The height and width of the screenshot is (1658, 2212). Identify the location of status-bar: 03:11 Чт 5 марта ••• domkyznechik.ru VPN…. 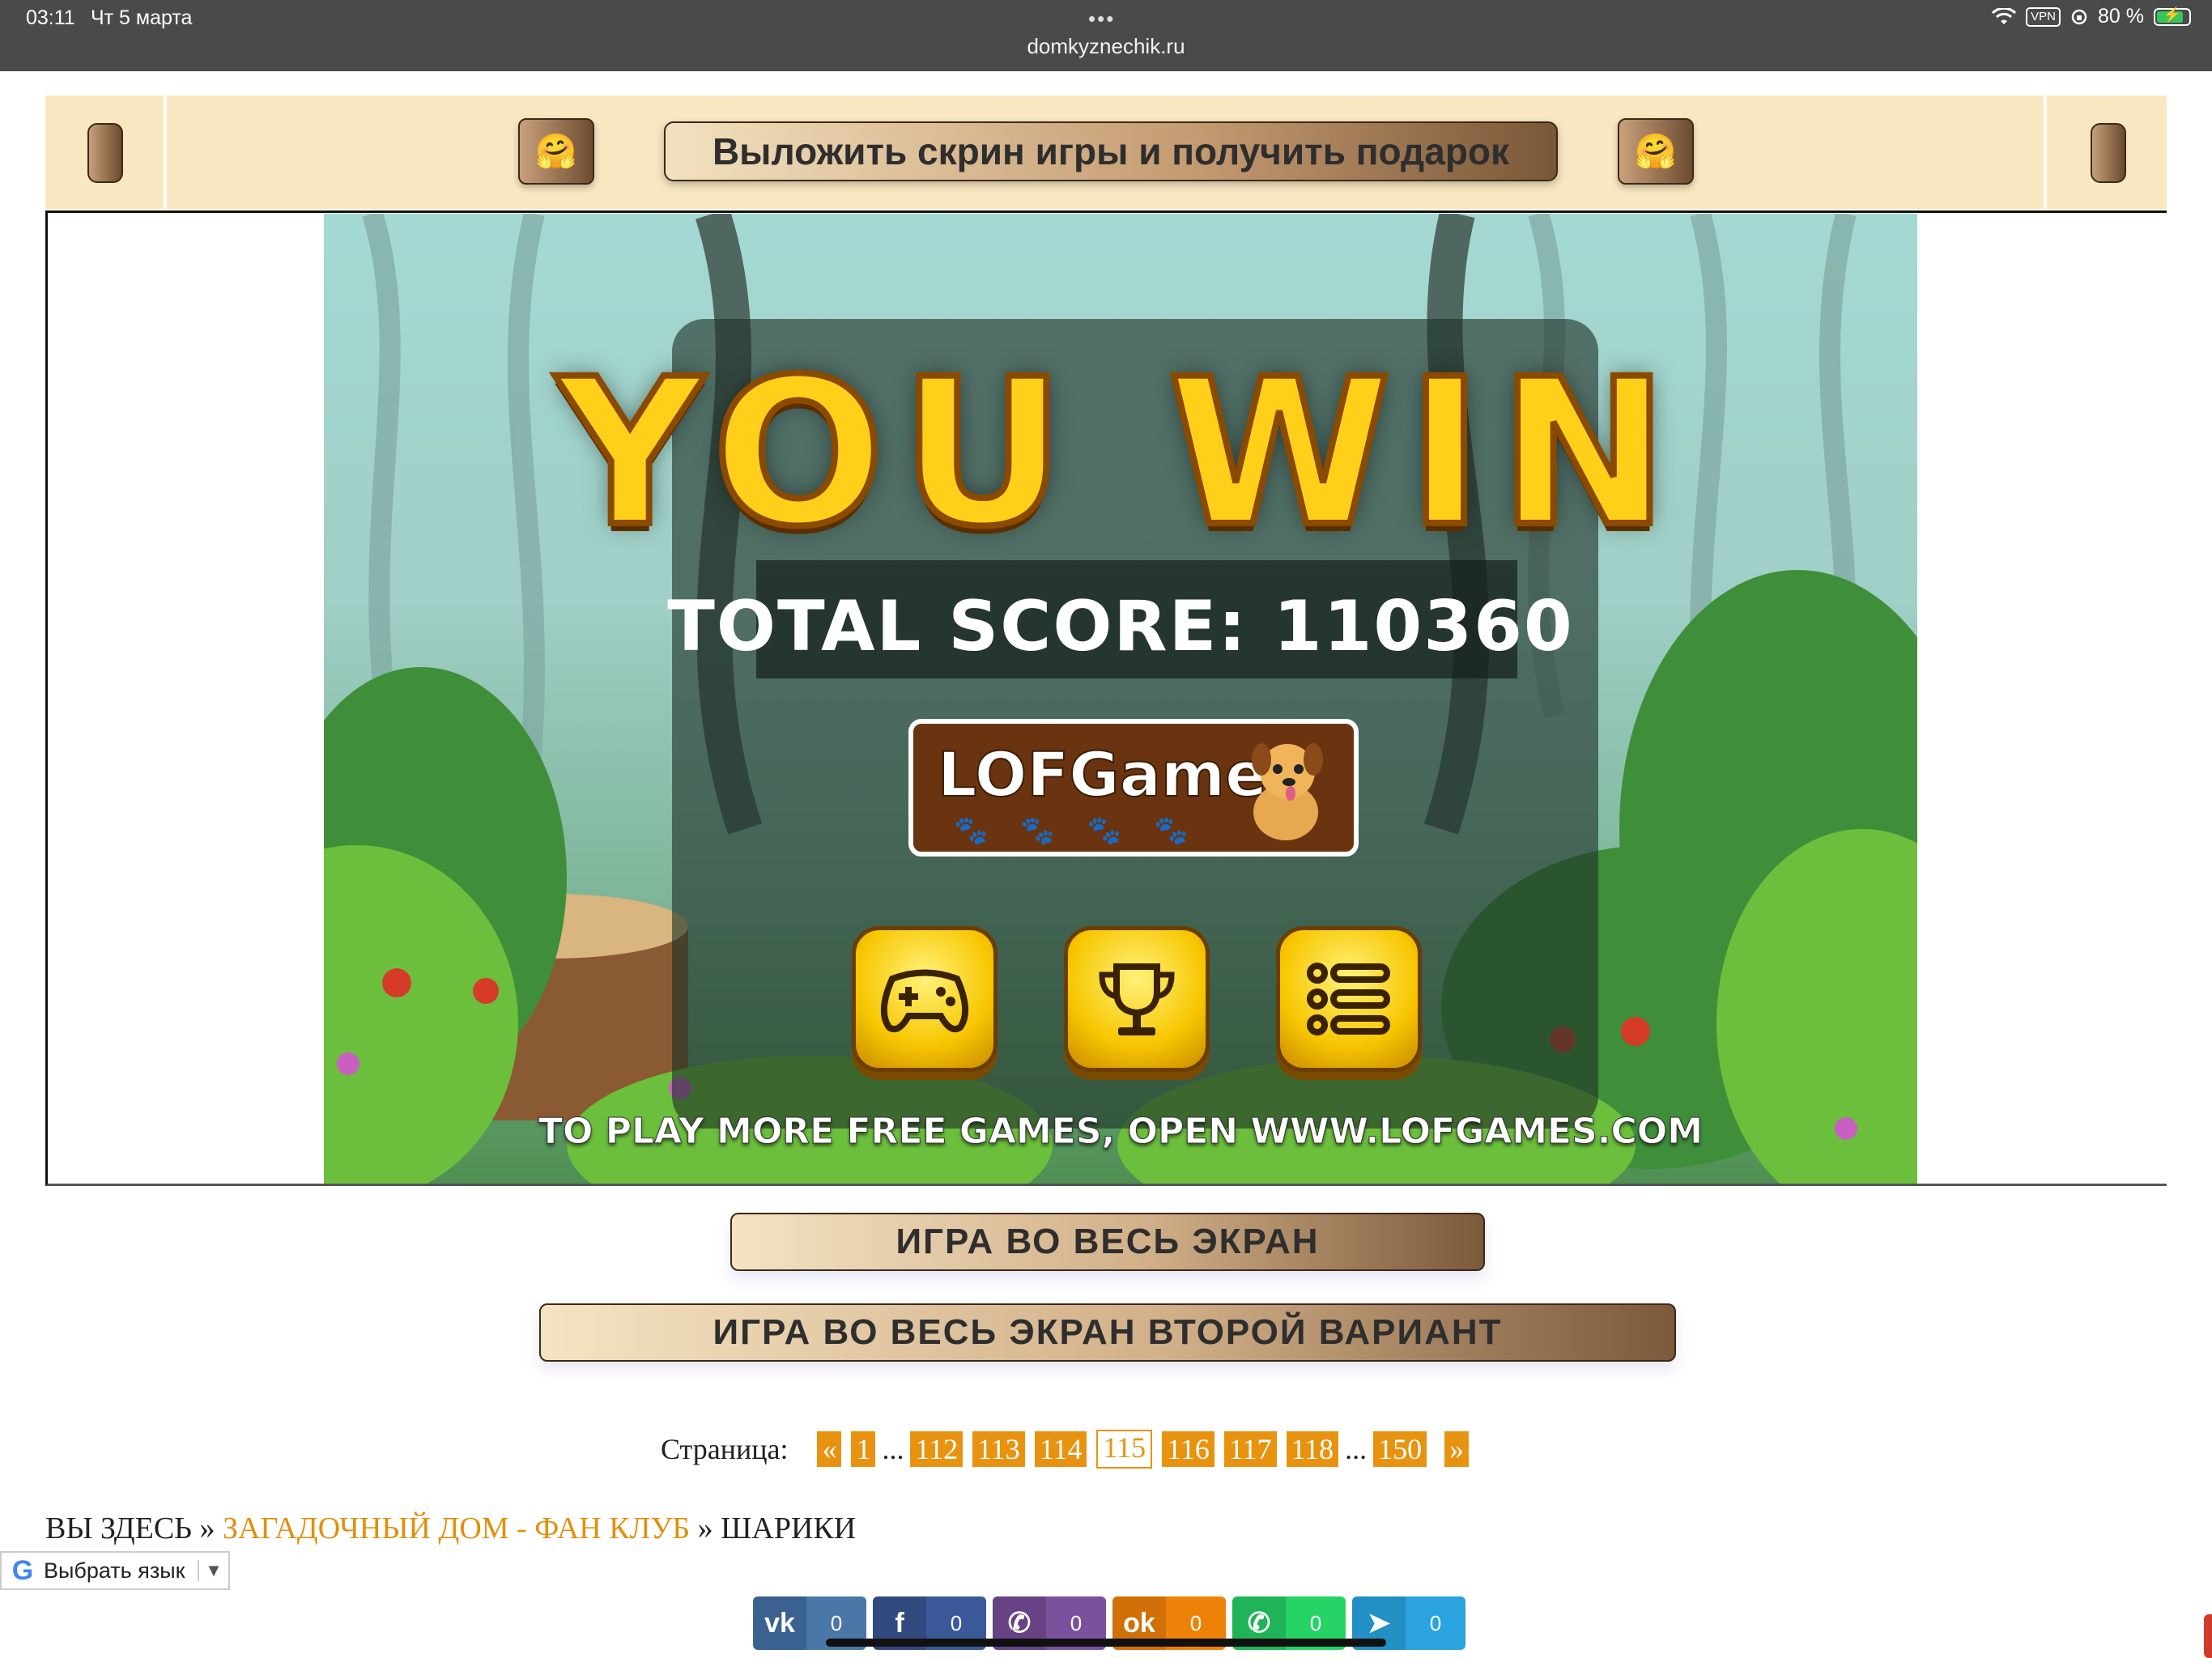
(1106, 35).